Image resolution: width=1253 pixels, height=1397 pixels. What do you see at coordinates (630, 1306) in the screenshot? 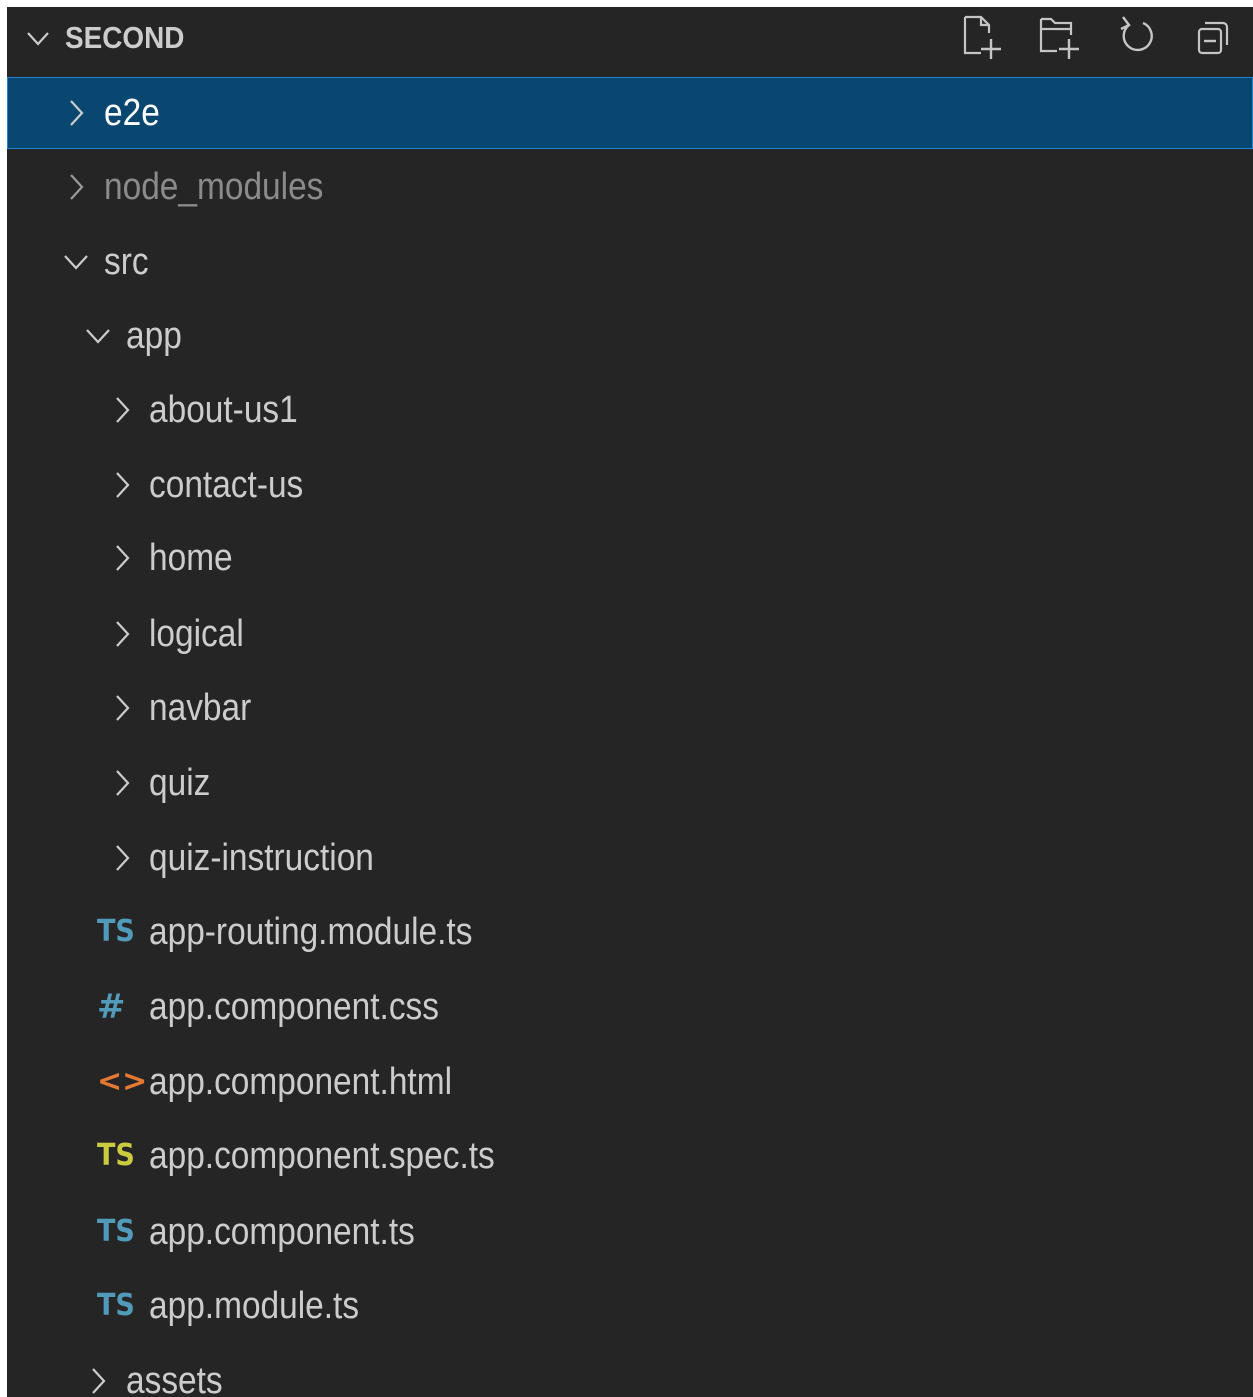
I see `file-item-app-module-ts: TS app.module.ts` at bounding box center [630, 1306].